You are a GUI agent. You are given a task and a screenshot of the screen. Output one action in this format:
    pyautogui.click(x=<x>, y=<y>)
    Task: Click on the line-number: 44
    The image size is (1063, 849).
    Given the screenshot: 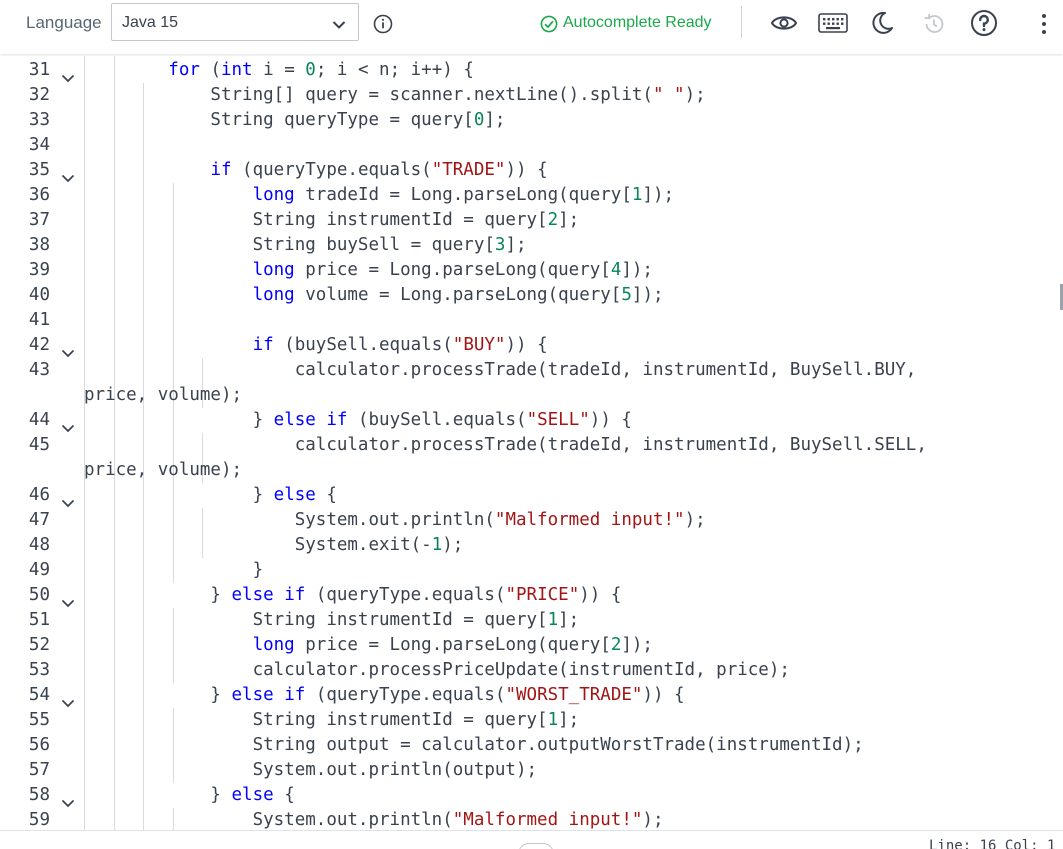 What is the action you would take?
    pyautogui.click(x=39, y=420)
    